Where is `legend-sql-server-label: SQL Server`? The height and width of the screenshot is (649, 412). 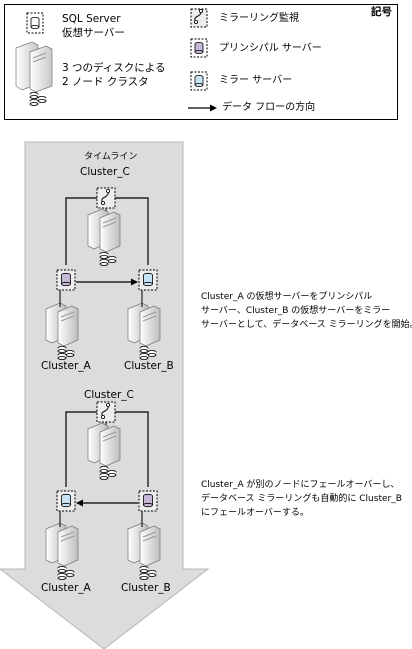
legend-sql-server-label: SQL Server is located at coordinates (91, 19).